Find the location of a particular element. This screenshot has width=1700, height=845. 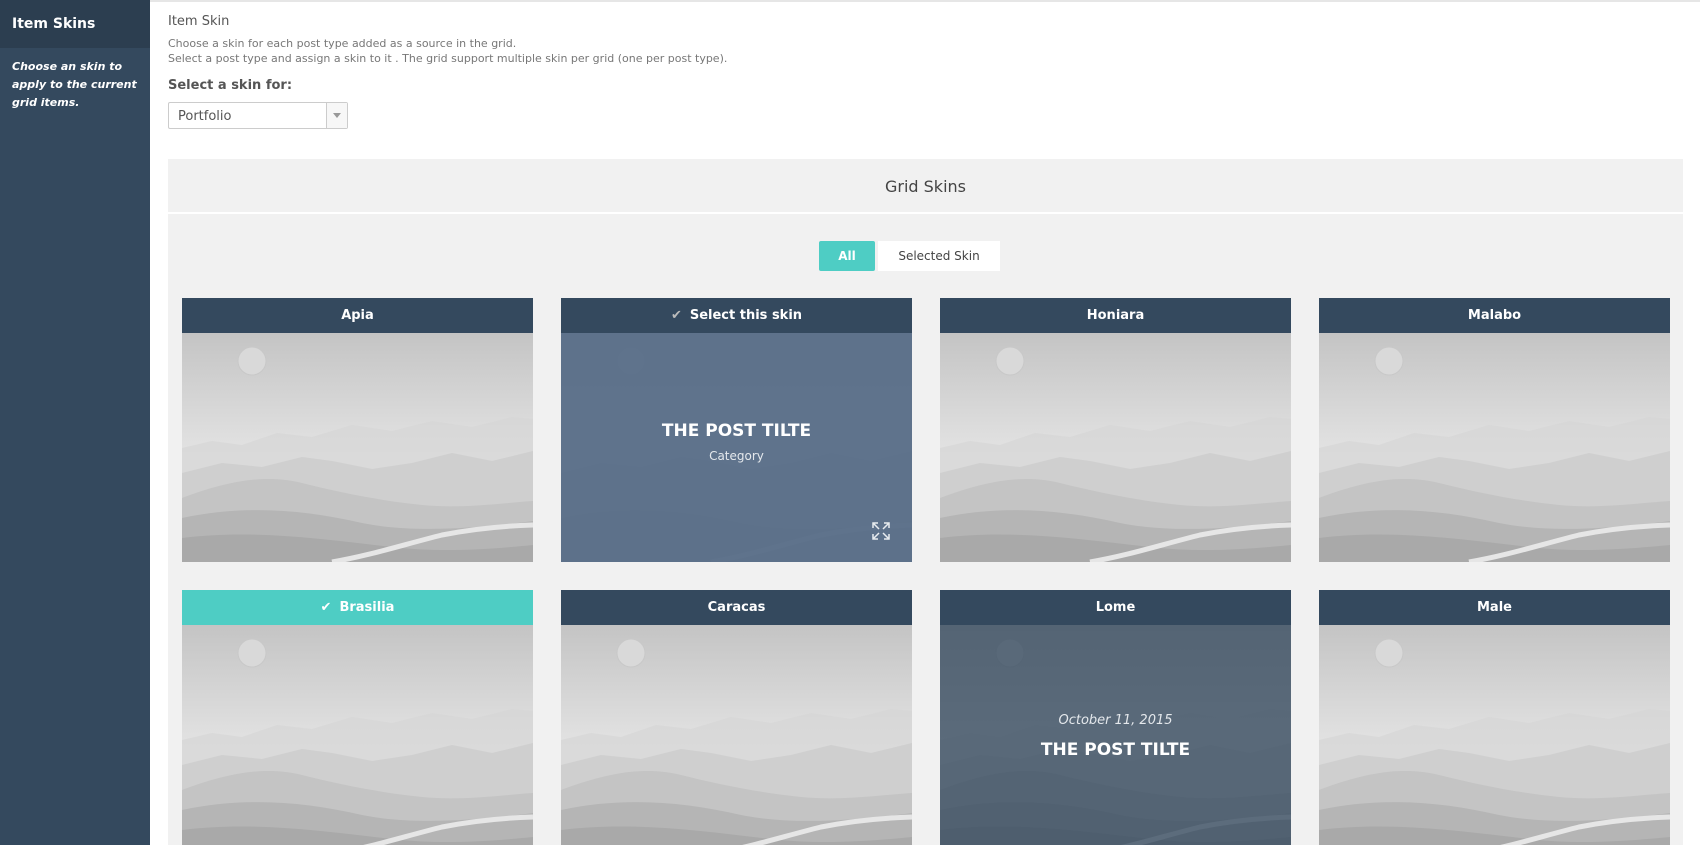

skin-card-header: Malabo is located at coordinates (1494, 315).